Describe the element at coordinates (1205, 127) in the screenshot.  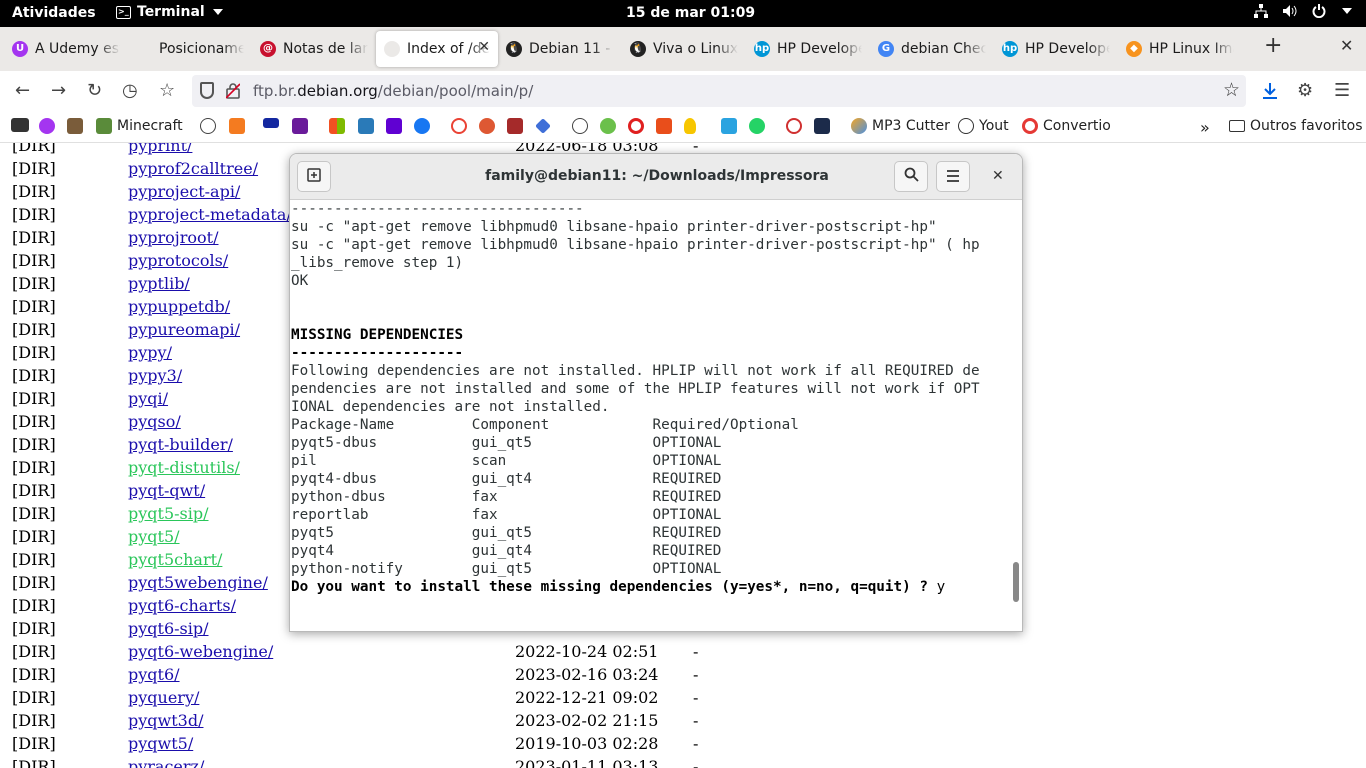
I see `bookmarks-overflow-chevron-icon: »` at that location.